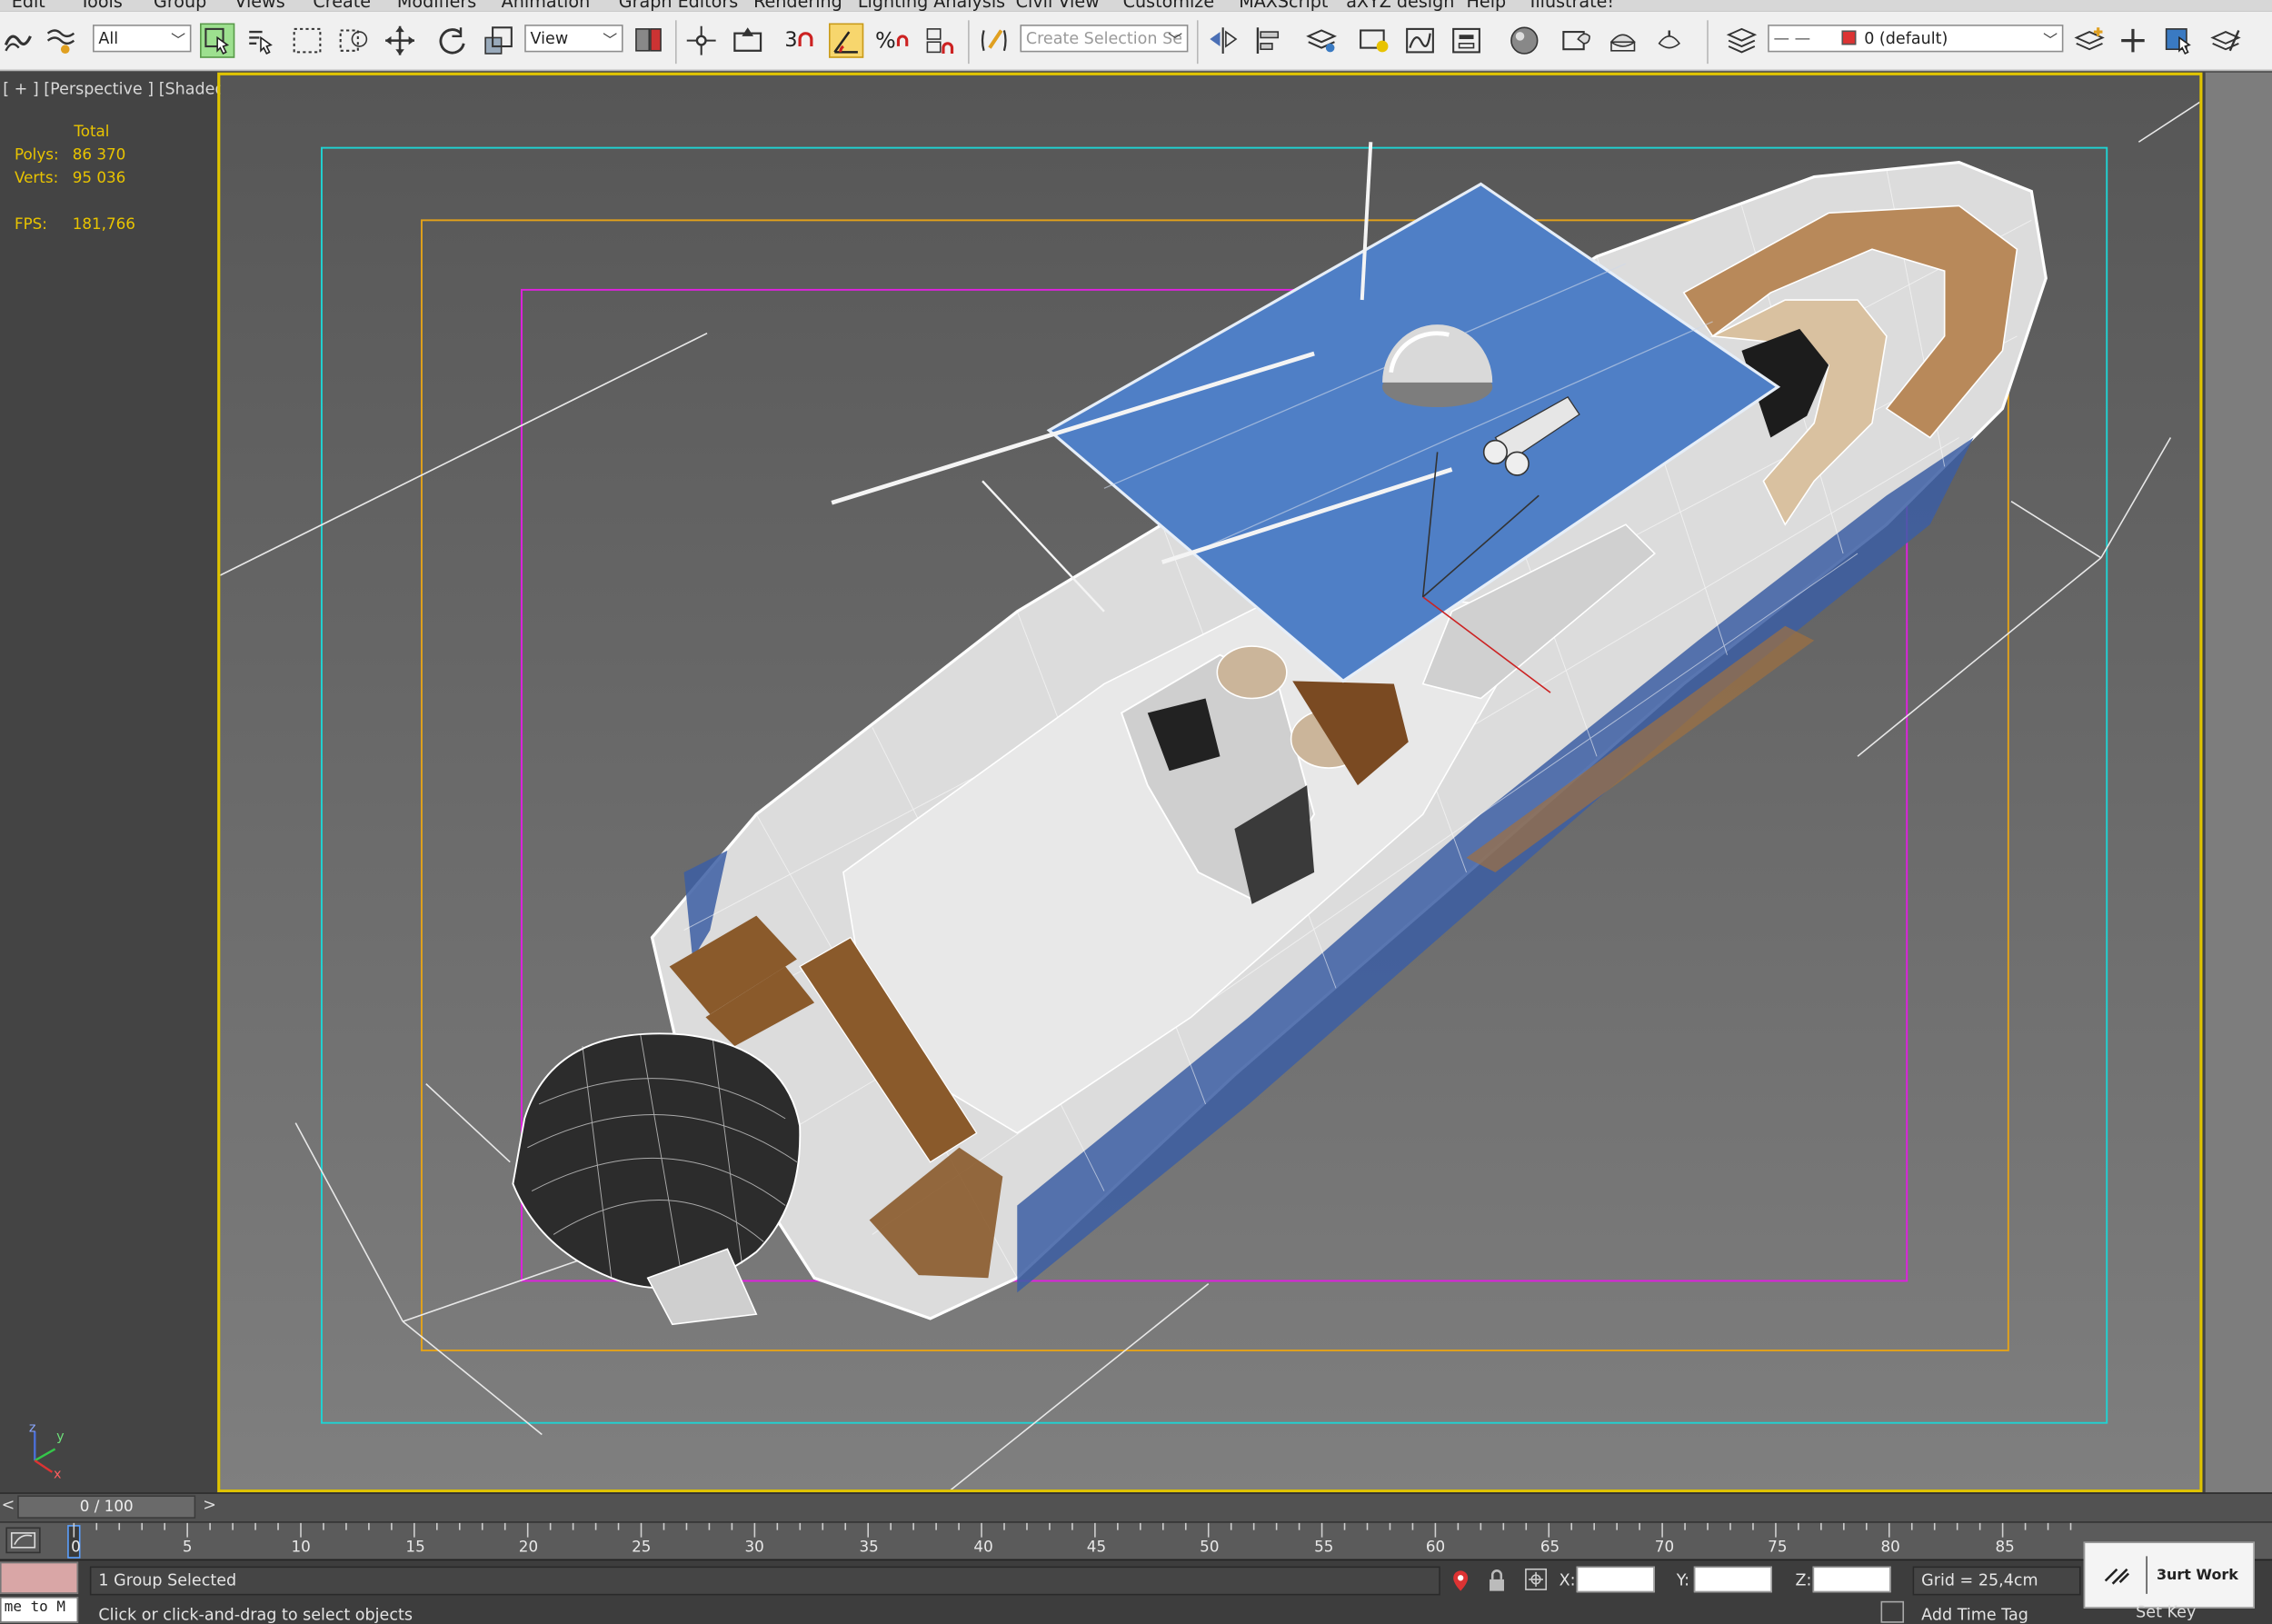 Image resolution: width=2272 pixels, height=1624 pixels. What do you see at coordinates (649, 41) in the screenshot?
I see `use-pivot-center-icon` at bounding box center [649, 41].